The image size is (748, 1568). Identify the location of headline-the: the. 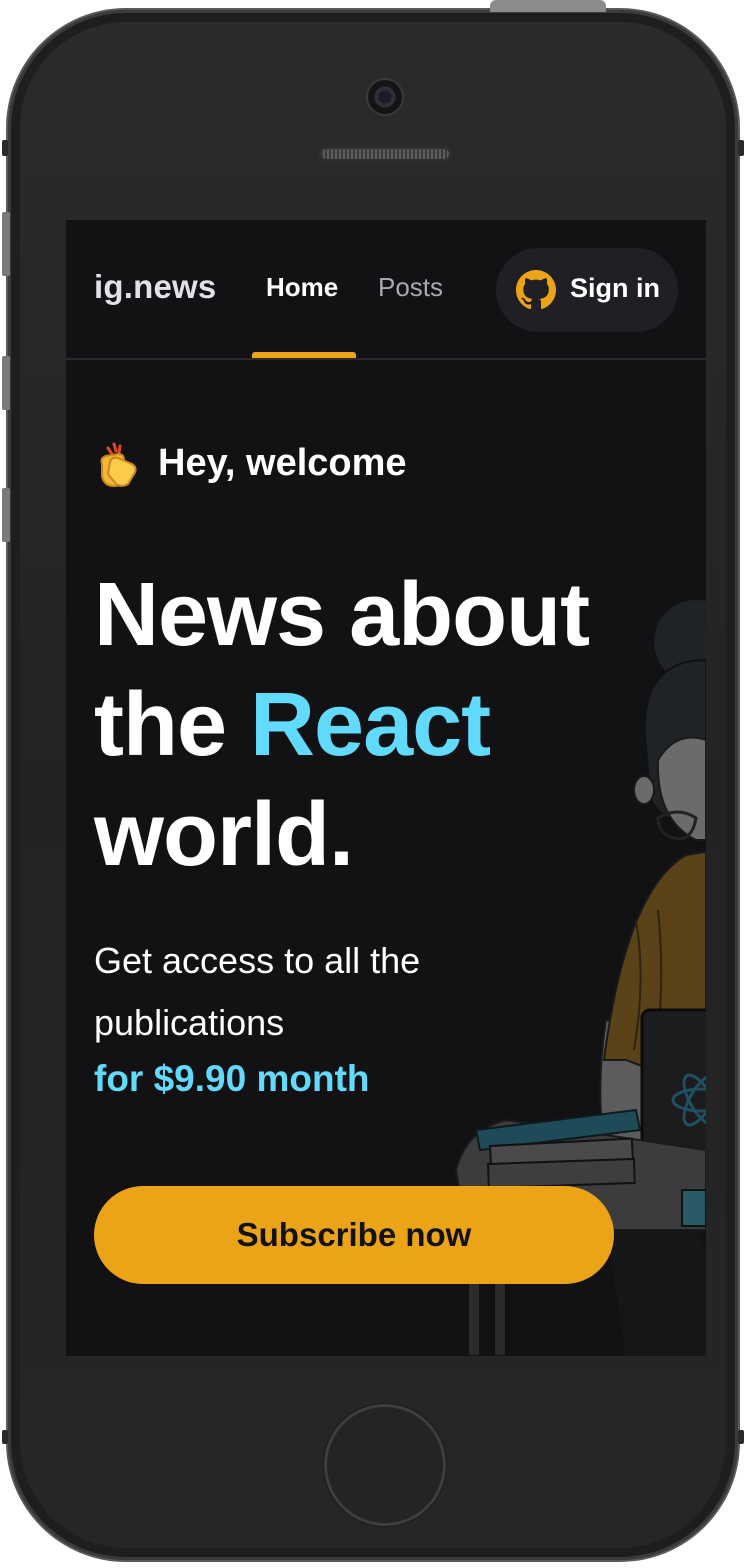
(160, 725).